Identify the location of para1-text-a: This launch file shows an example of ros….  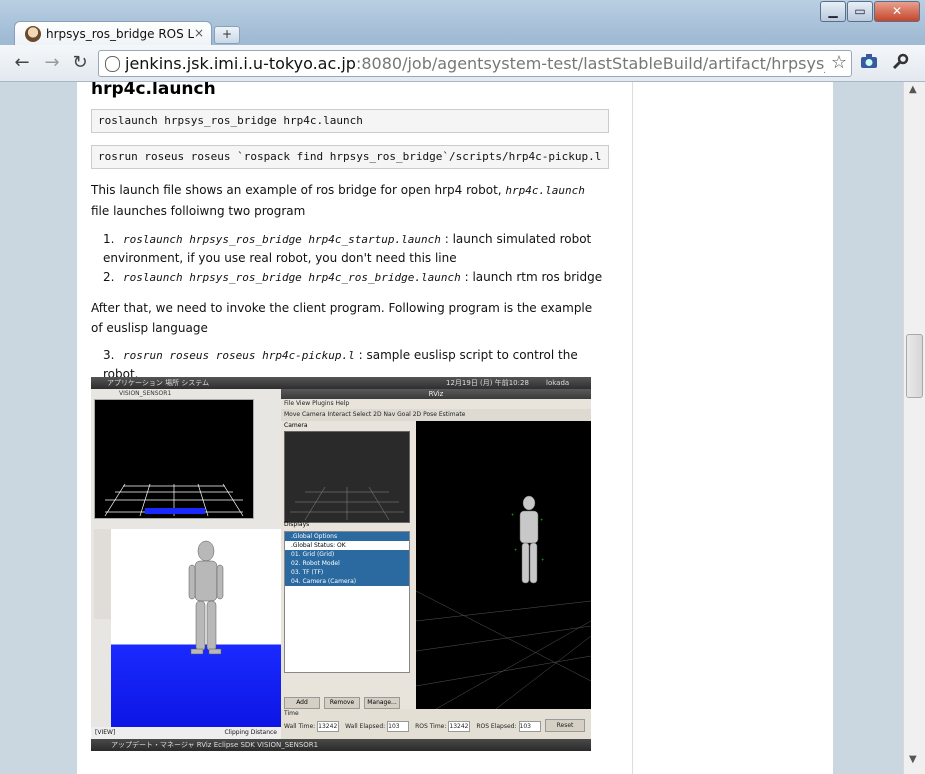
(298, 190).